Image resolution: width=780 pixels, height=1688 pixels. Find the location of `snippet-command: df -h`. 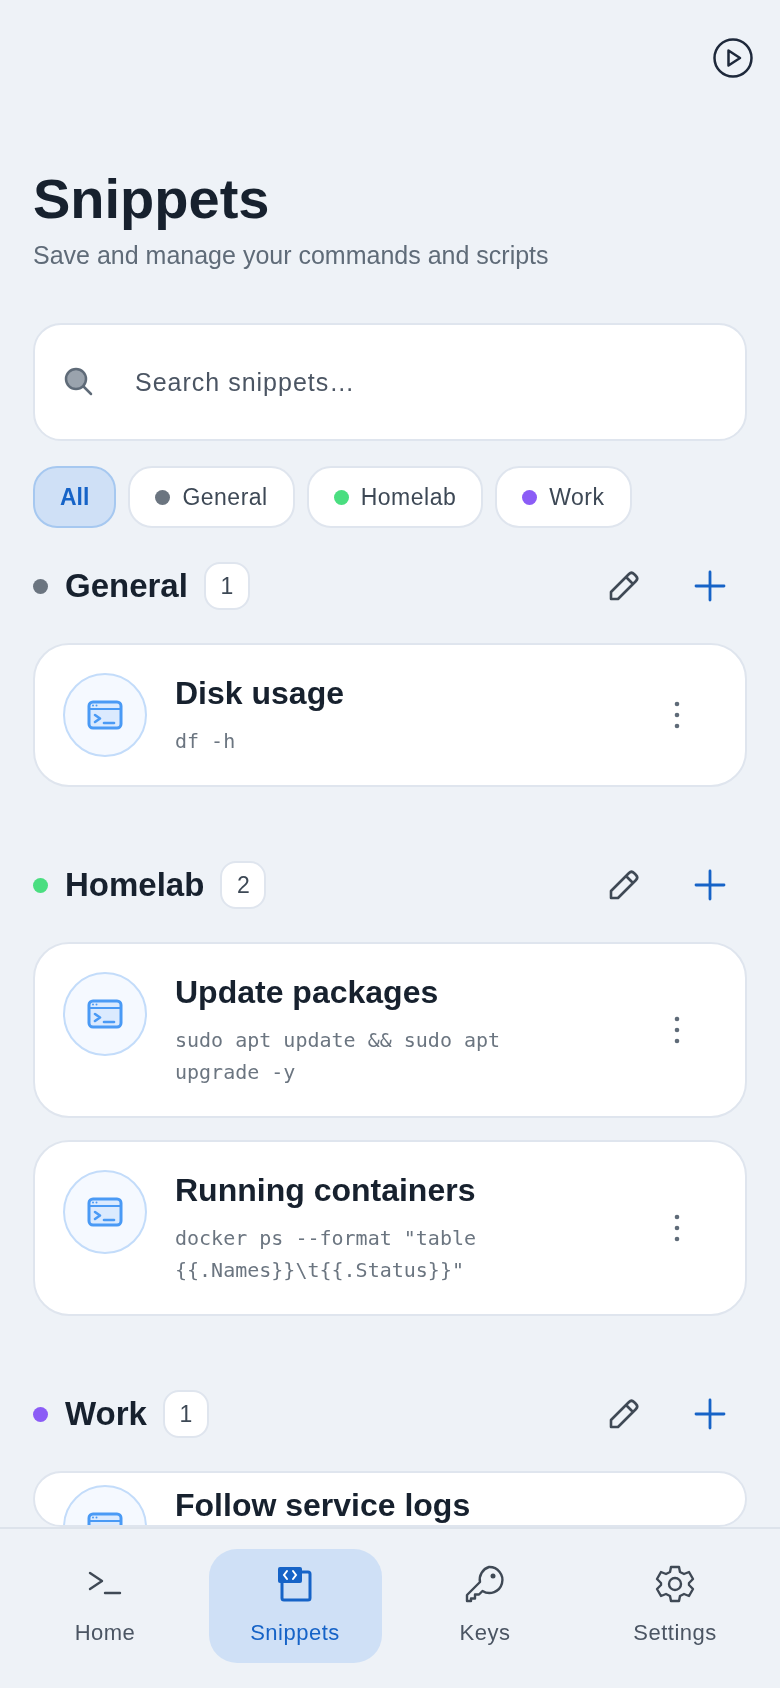

snippet-command: df -h is located at coordinates (206, 741).